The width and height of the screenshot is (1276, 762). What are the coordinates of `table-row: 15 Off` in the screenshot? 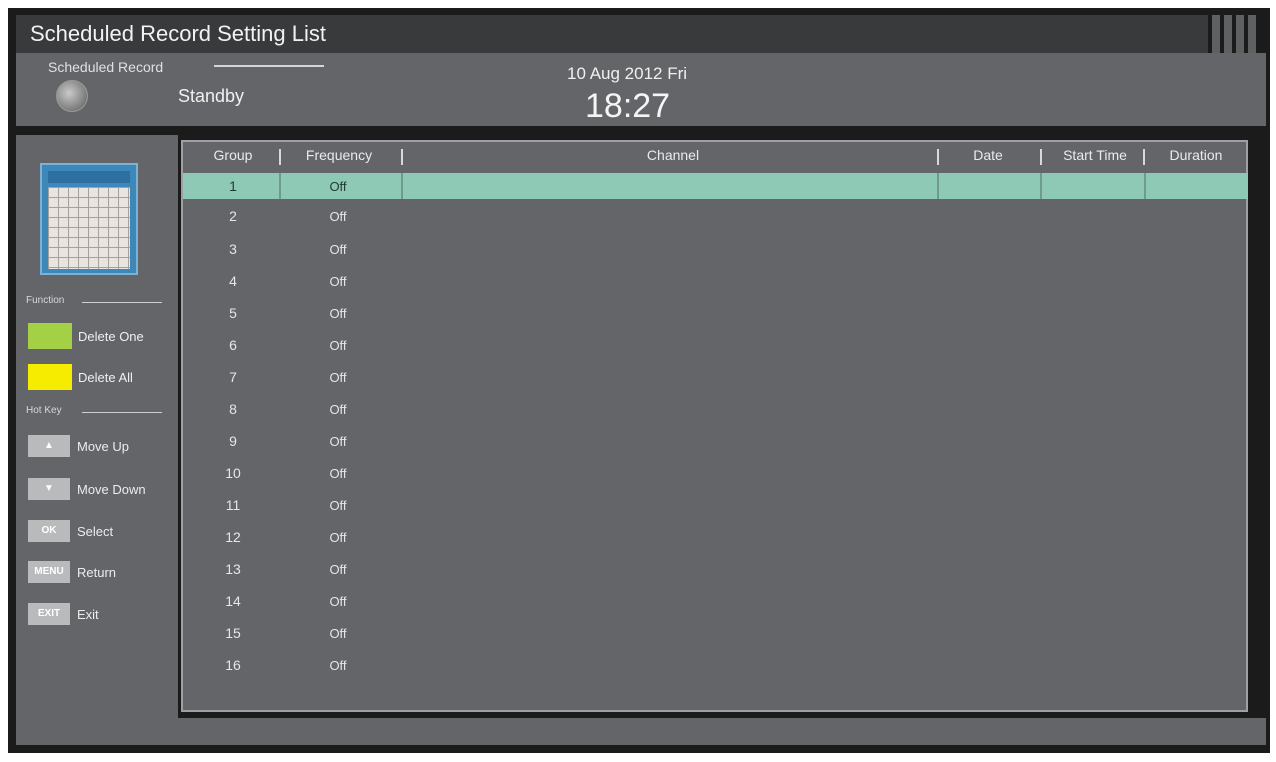 It's located at (333, 634).